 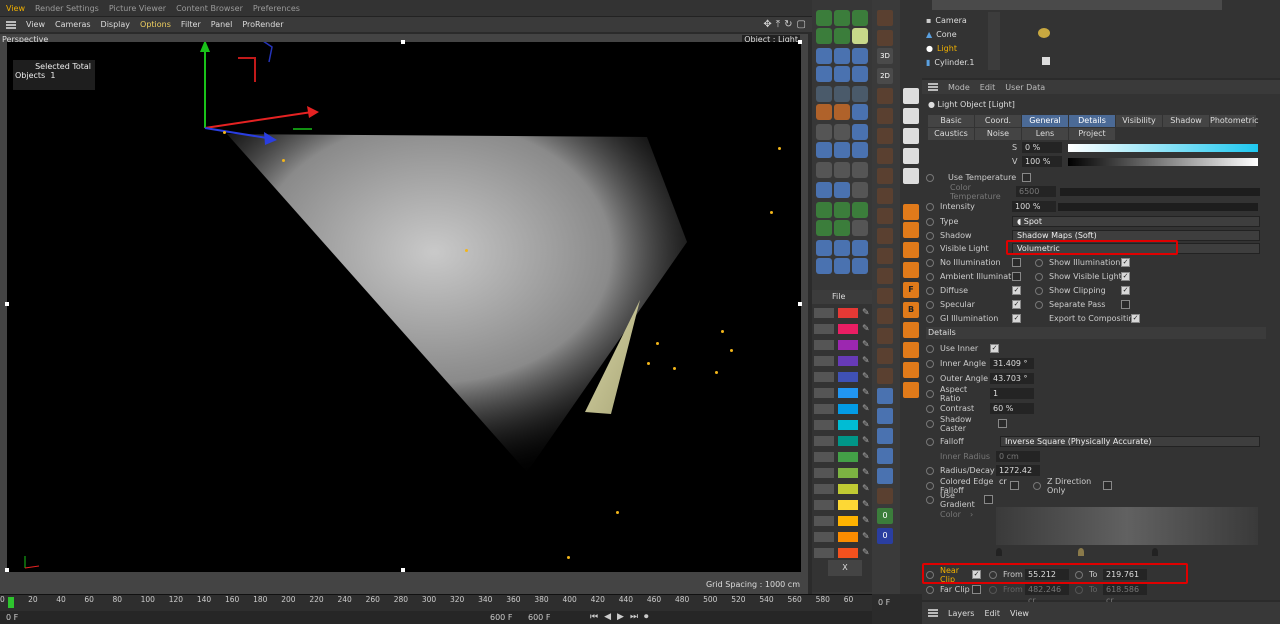 I want to click on gi-illumination-checkbox: ✓, so click(x=1016, y=318).